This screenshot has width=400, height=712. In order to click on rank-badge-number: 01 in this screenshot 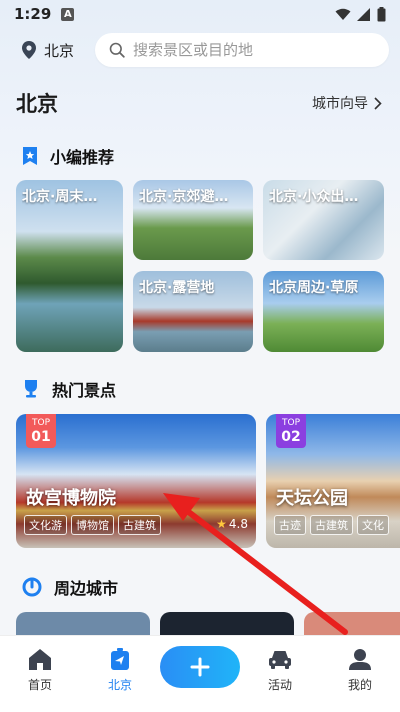, I will do `click(41, 436)`.